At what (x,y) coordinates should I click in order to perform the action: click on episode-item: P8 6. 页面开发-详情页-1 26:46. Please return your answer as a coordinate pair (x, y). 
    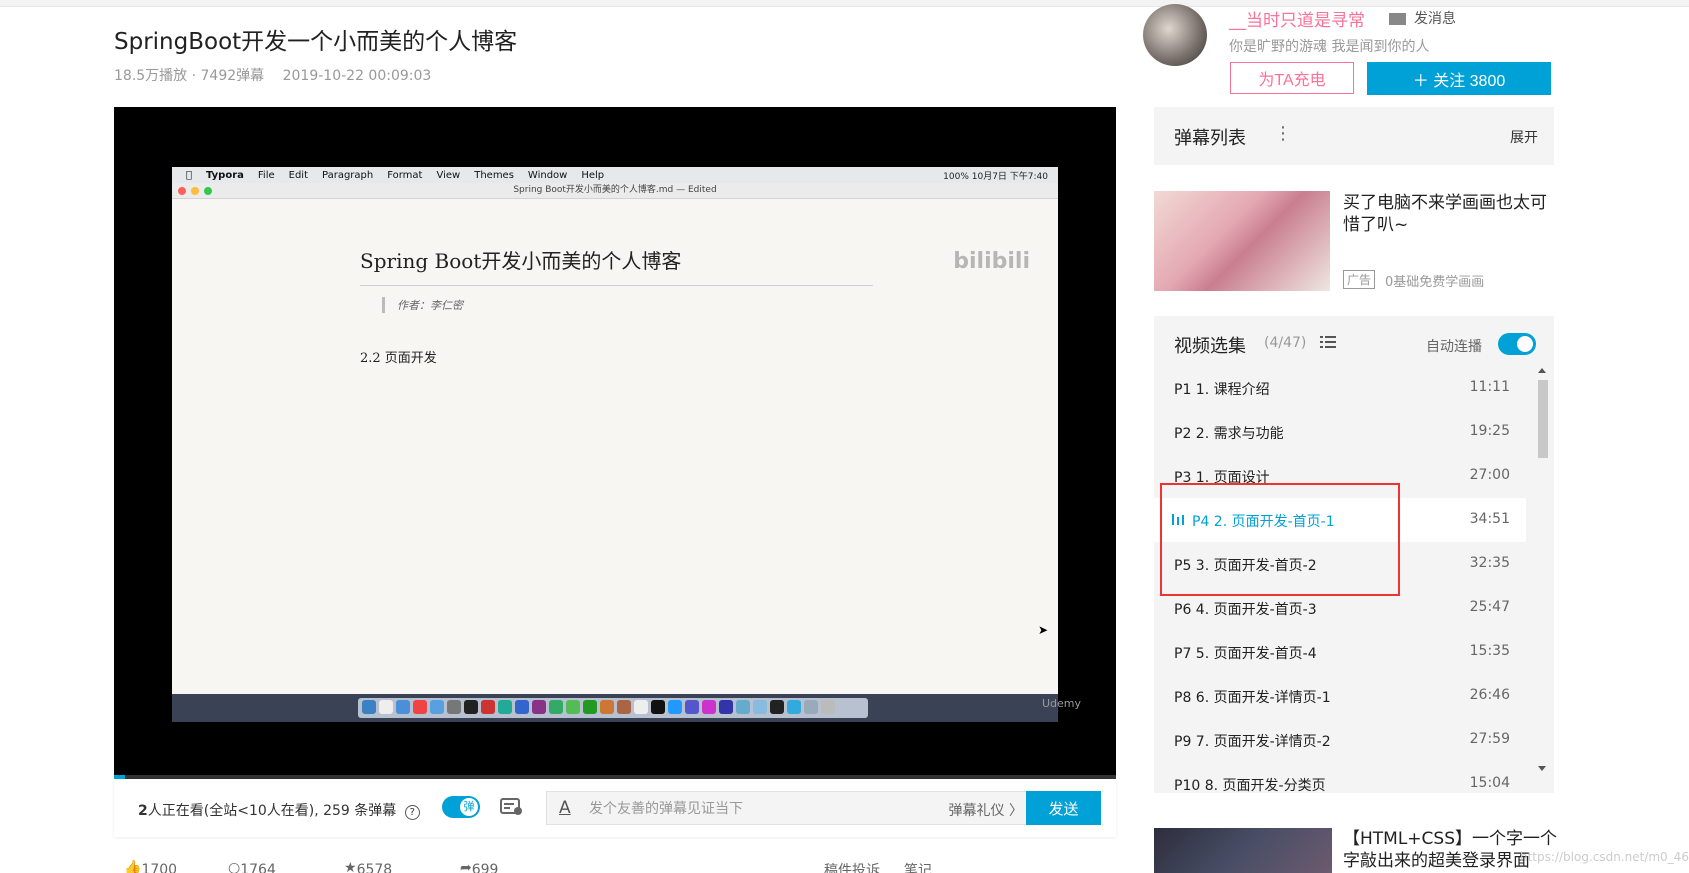
    Looking at the image, I should click on (1340, 696).